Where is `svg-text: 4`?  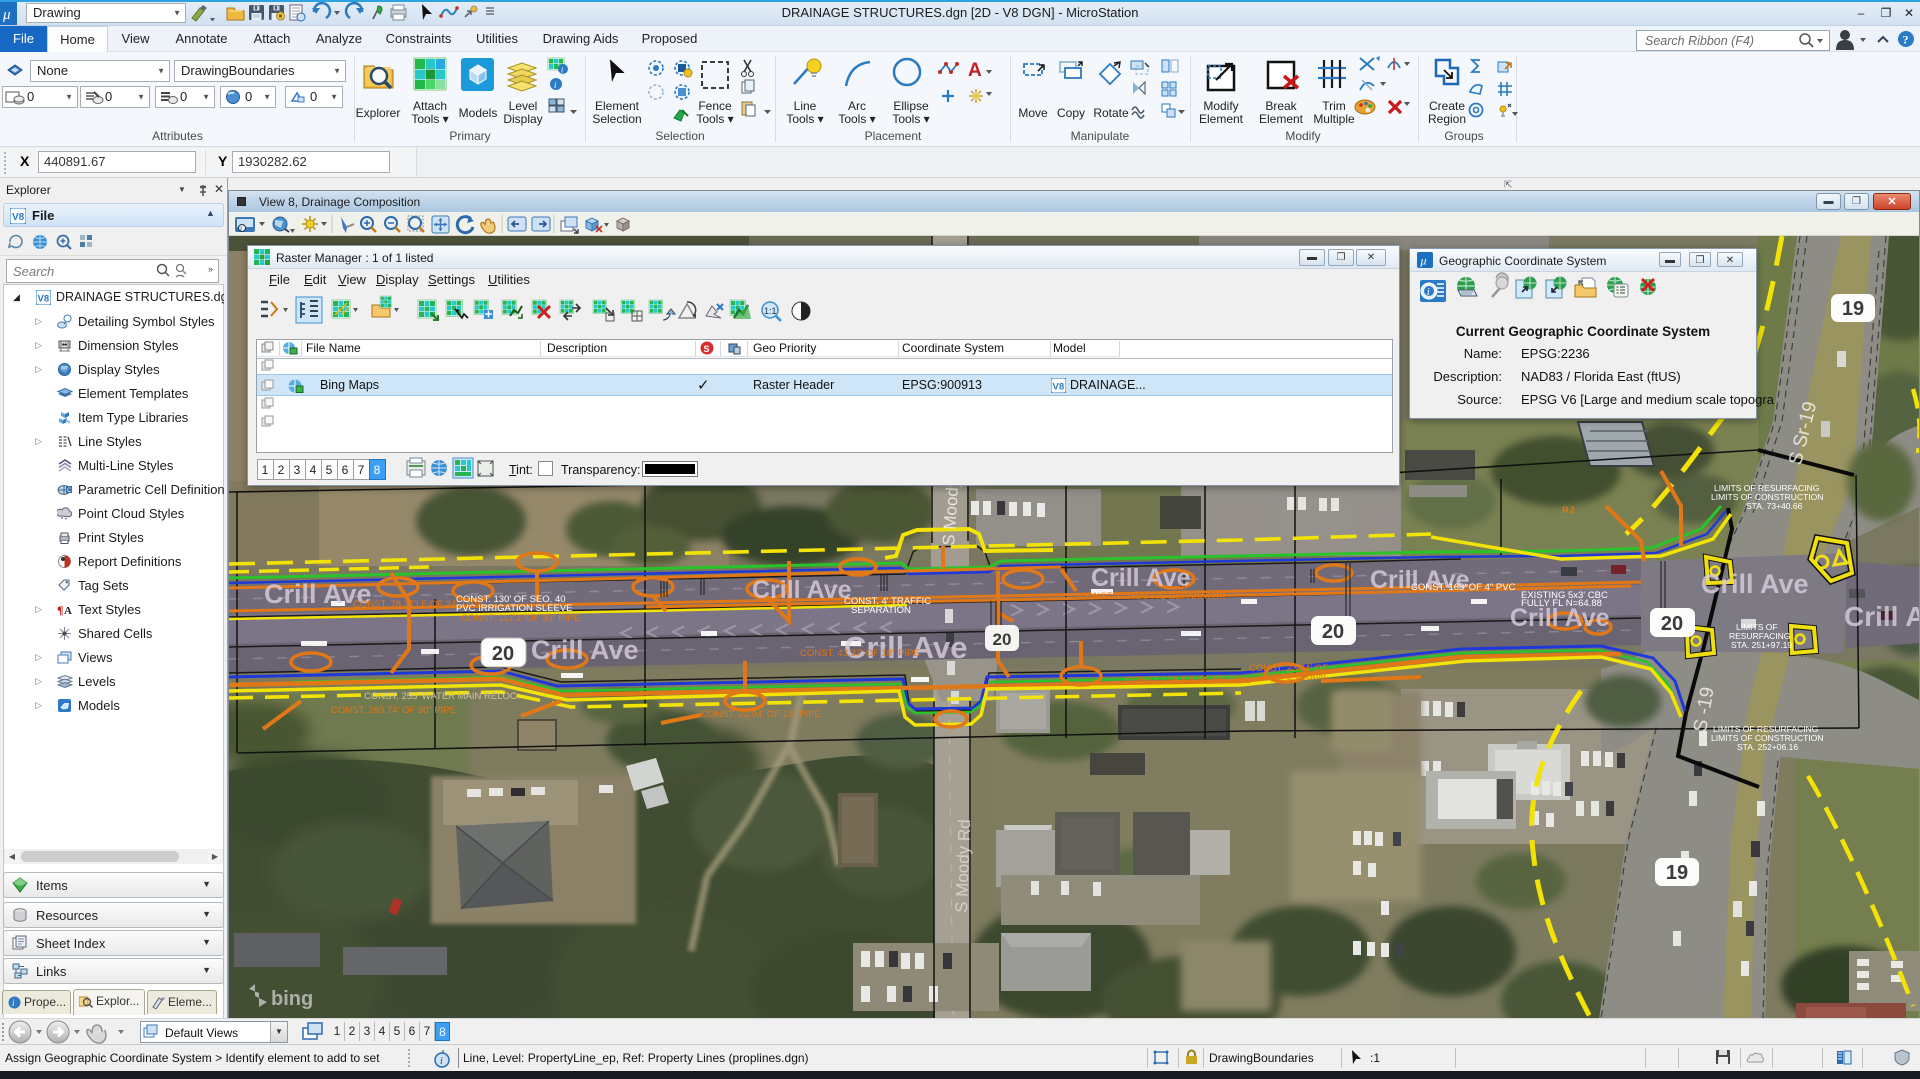 svg-text: 4 is located at coordinates (313, 470).